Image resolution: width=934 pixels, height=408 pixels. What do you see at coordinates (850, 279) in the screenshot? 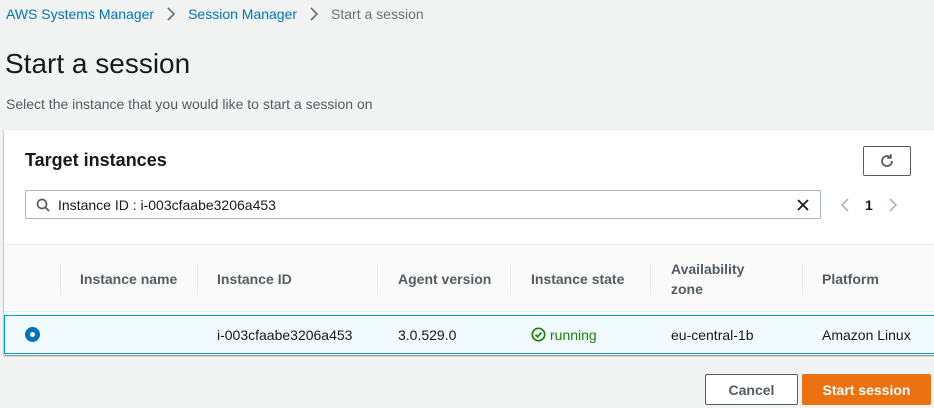
I see `column-header-platform: Platform` at bounding box center [850, 279].